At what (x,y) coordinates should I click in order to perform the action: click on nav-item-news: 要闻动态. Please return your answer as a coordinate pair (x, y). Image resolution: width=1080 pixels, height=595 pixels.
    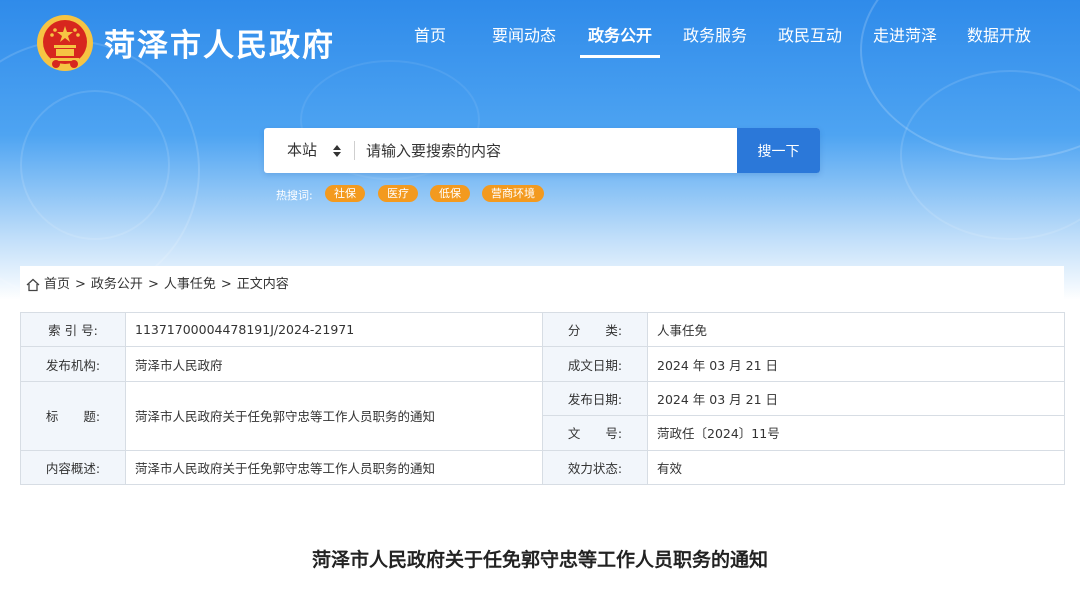
    Looking at the image, I should click on (524, 36).